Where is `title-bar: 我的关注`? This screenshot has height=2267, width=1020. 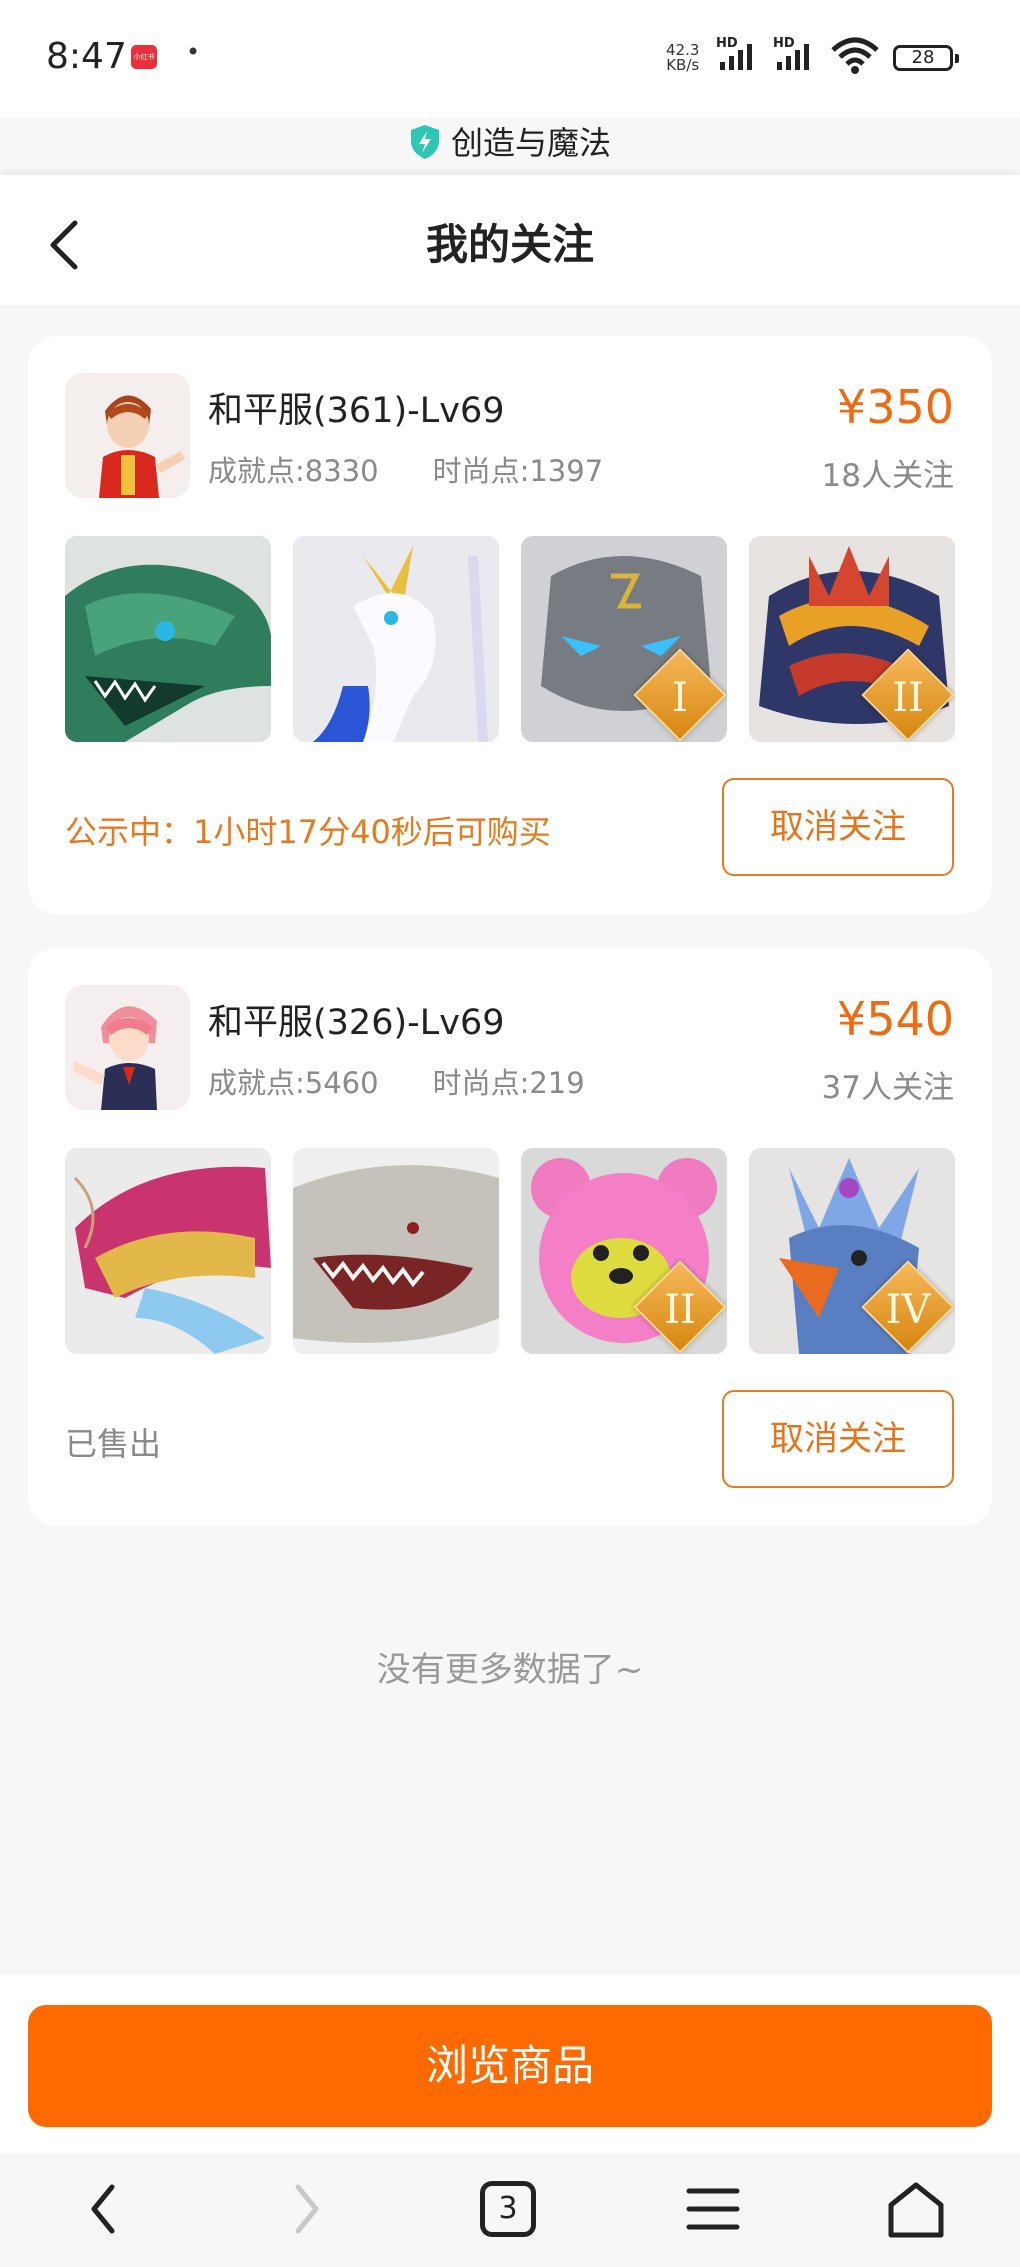
title-bar: 我的关注 is located at coordinates (510, 240).